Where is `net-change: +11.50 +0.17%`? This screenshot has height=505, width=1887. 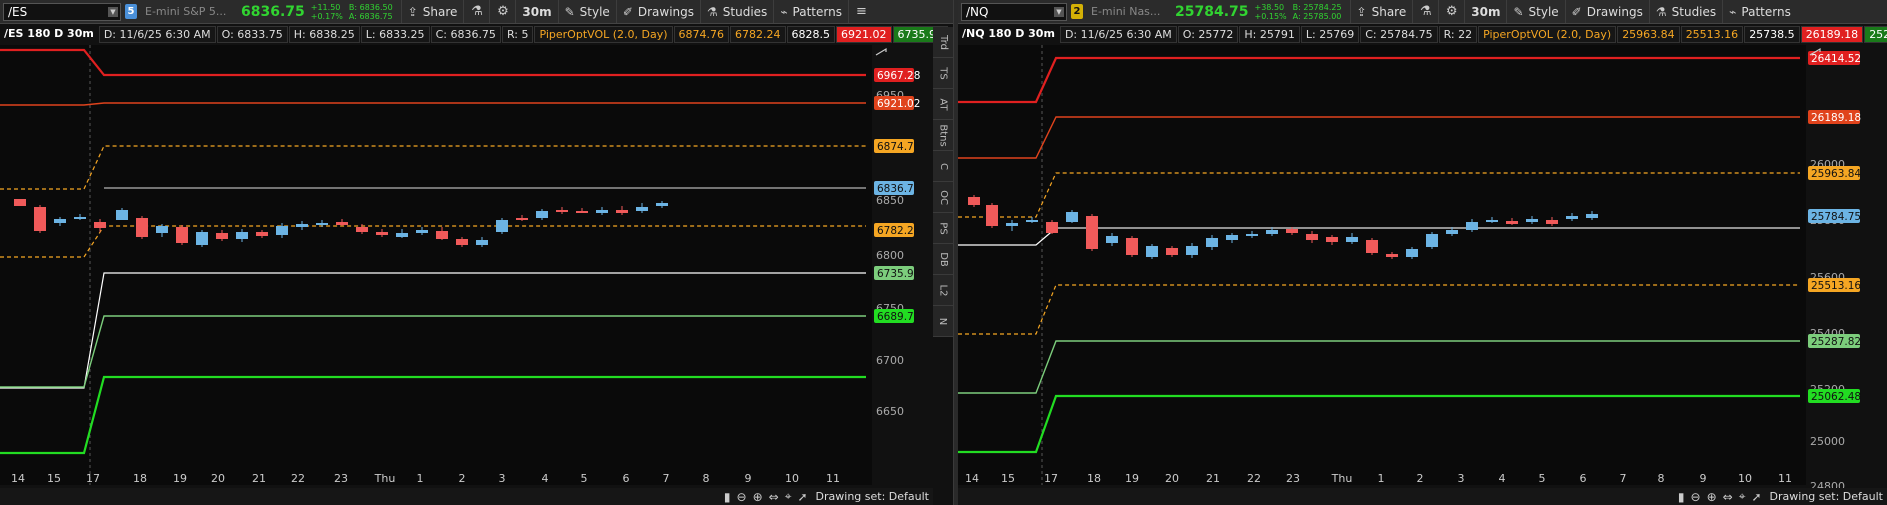 net-change: +11.50 +0.17% is located at coordinates (327, 12).